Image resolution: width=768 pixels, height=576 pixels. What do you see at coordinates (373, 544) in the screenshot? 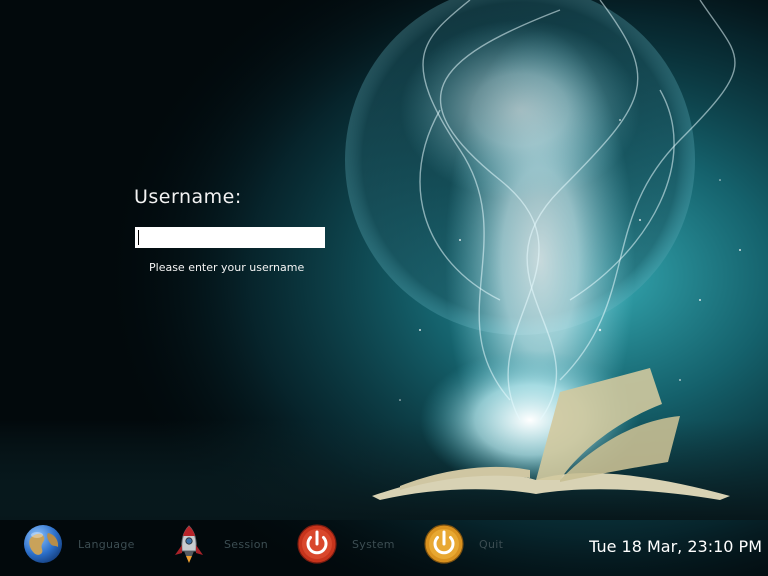
I see `system-label: System` at bounding box center [373, 544].